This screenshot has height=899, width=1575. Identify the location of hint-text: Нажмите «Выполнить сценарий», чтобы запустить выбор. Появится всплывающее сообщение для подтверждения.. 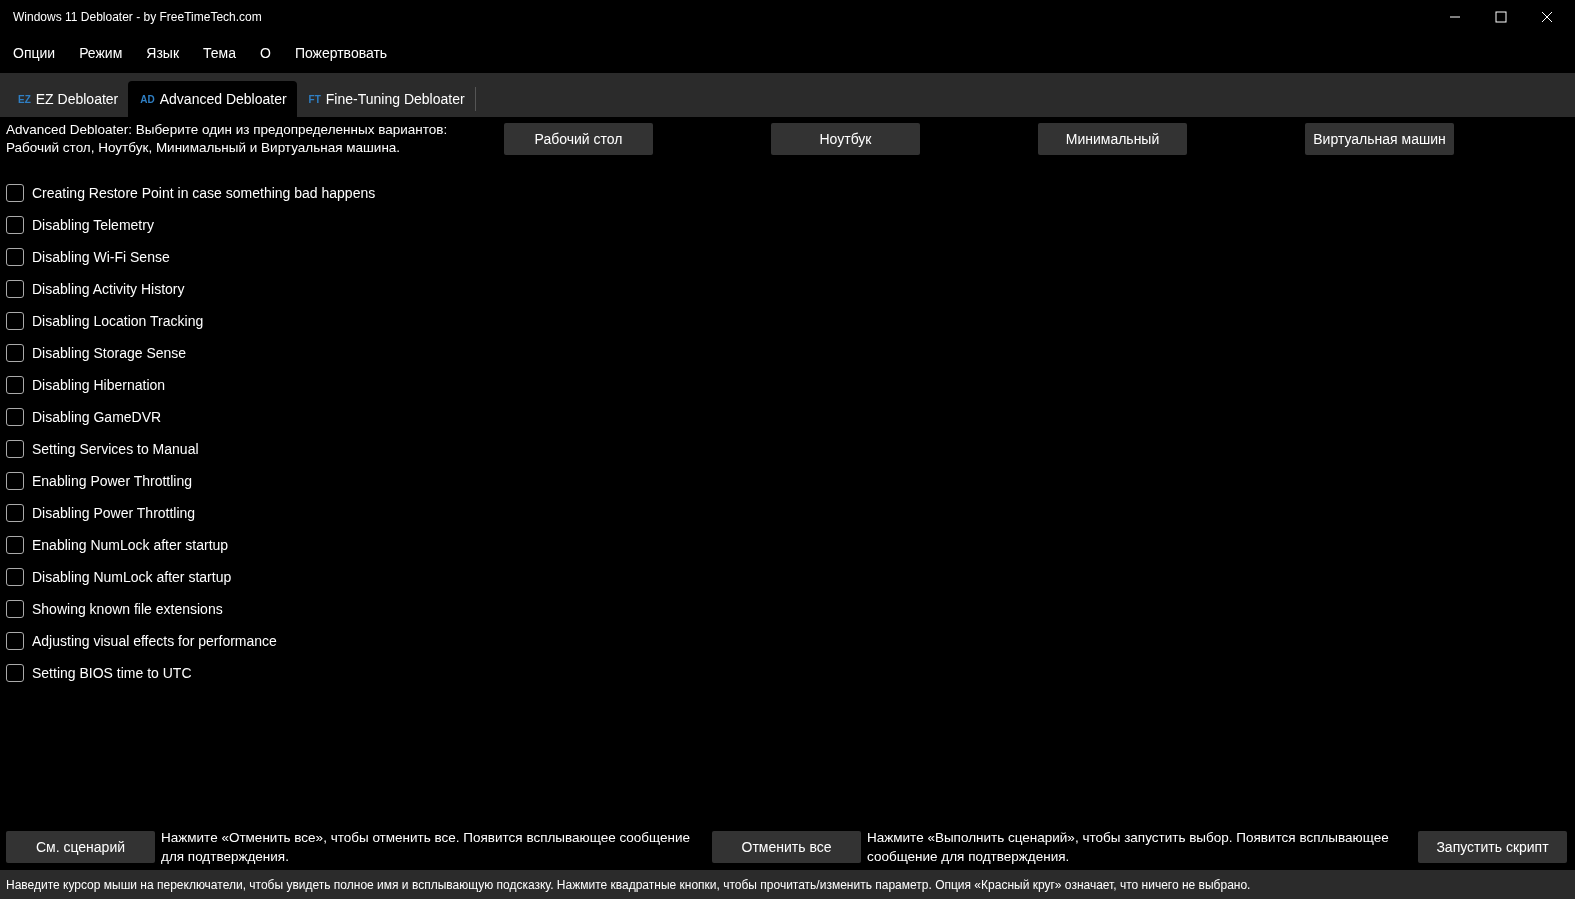
(1128, 847).